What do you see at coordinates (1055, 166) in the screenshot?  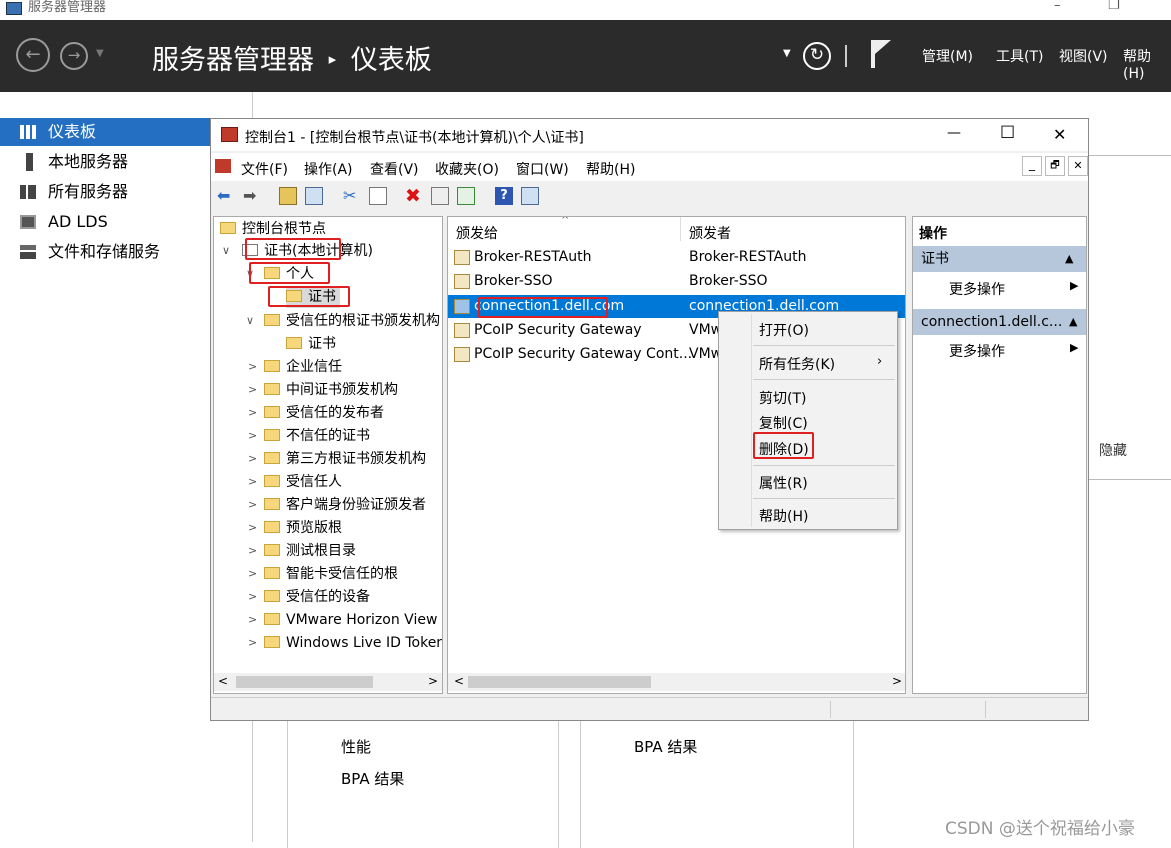 I see `child-restore-button: 🗗` at bounding box center [1055, 166].